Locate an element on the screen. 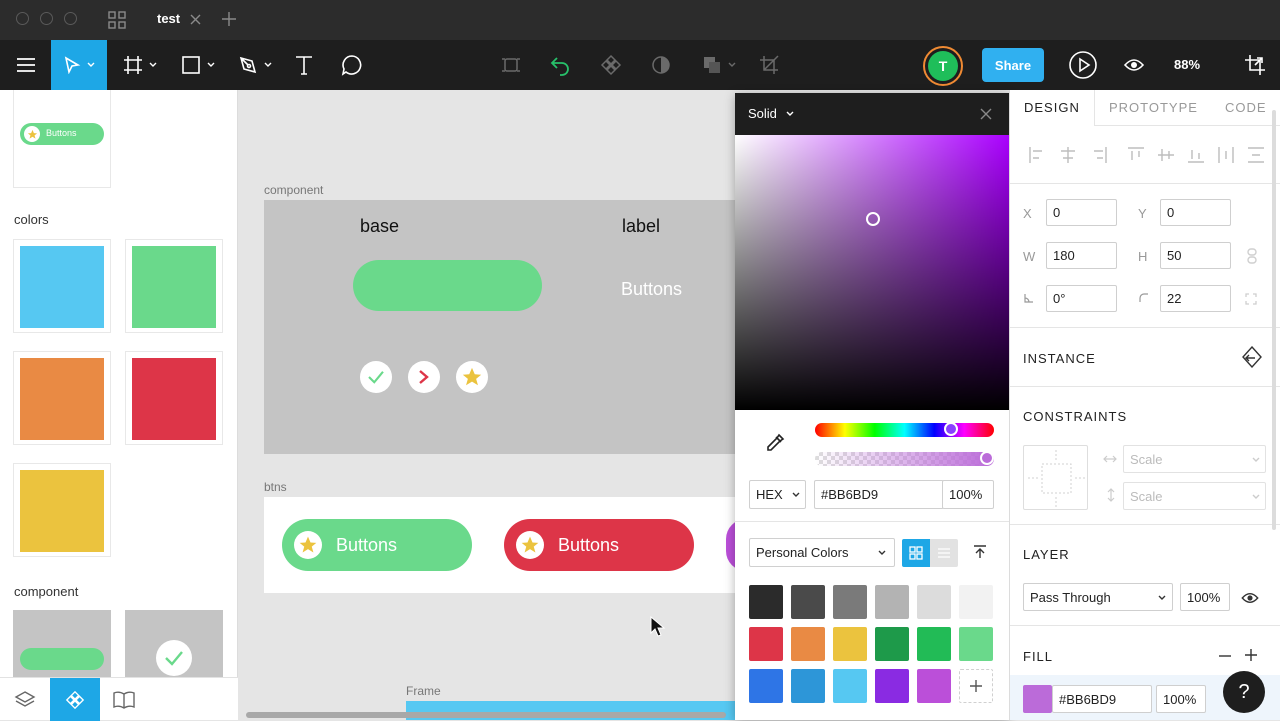  star-icon is located at coordinates (472, 377).